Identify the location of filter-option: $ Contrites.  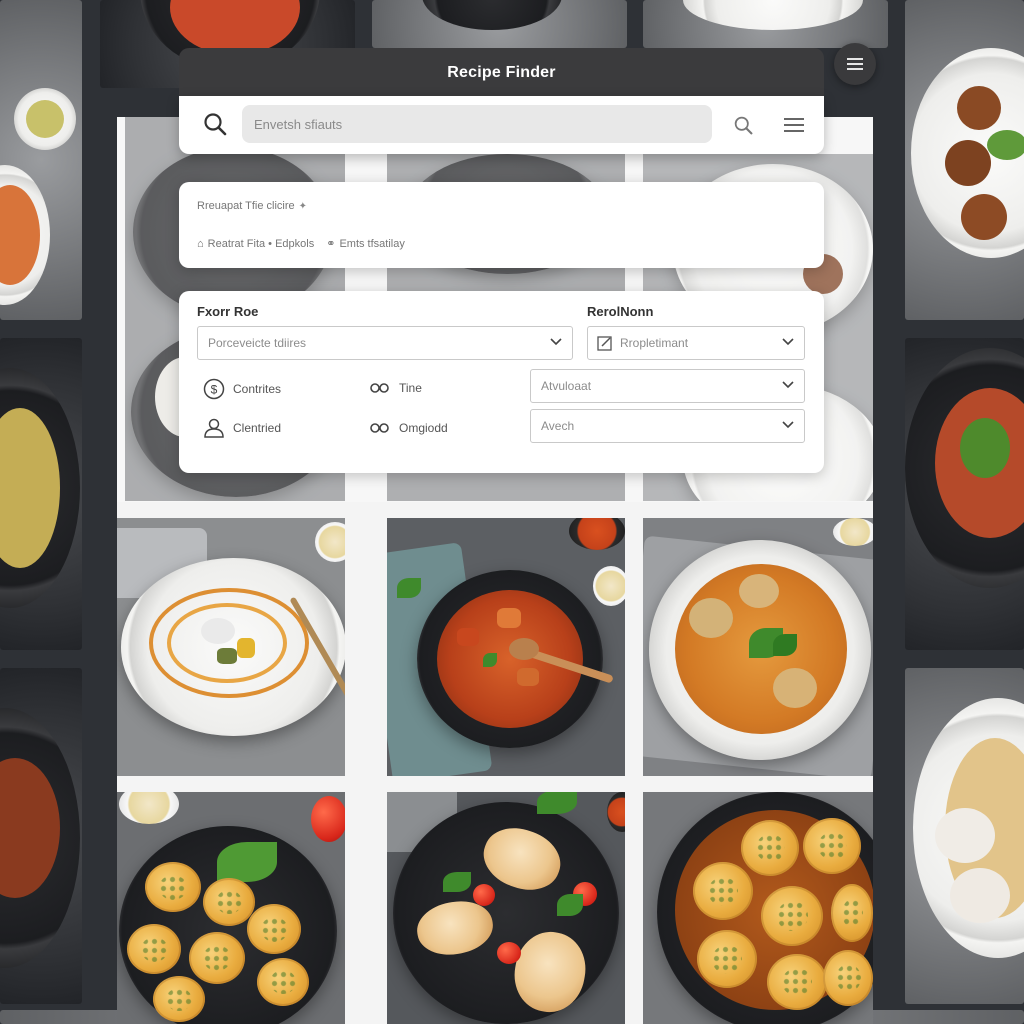
(242, 389).